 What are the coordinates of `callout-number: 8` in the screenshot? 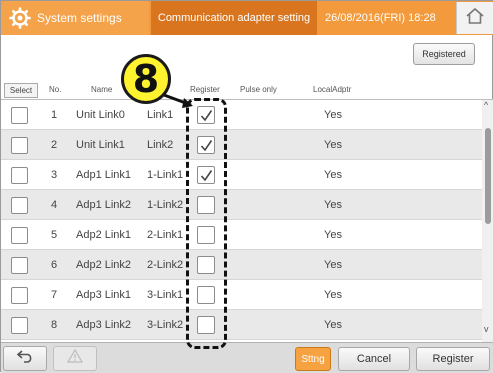 It's located at (146, 79).